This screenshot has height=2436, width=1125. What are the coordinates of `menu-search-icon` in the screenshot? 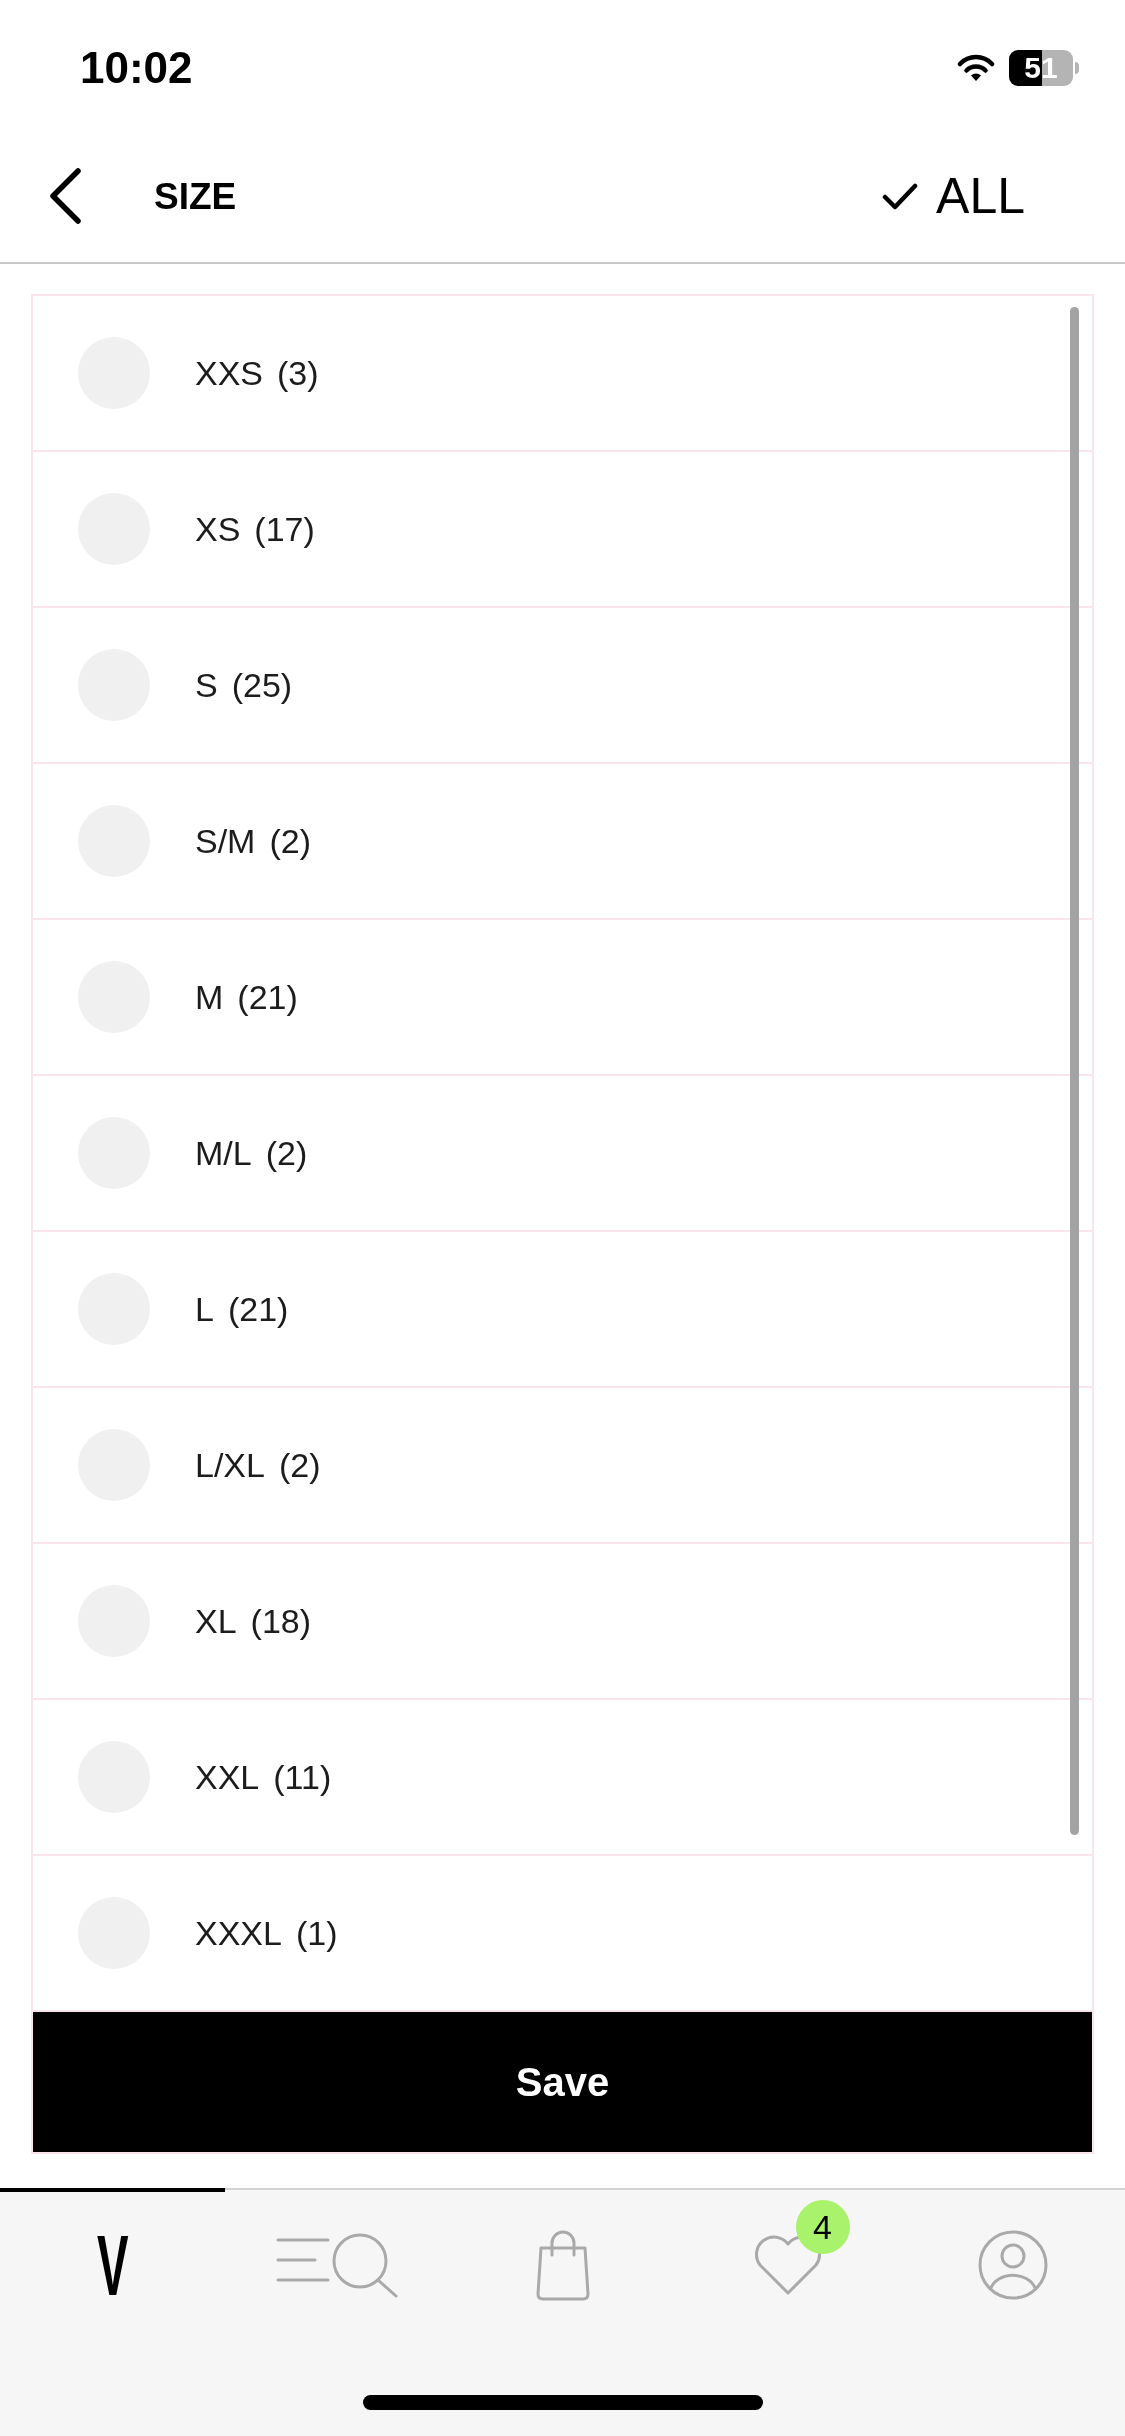 It's located at (337, 2265).